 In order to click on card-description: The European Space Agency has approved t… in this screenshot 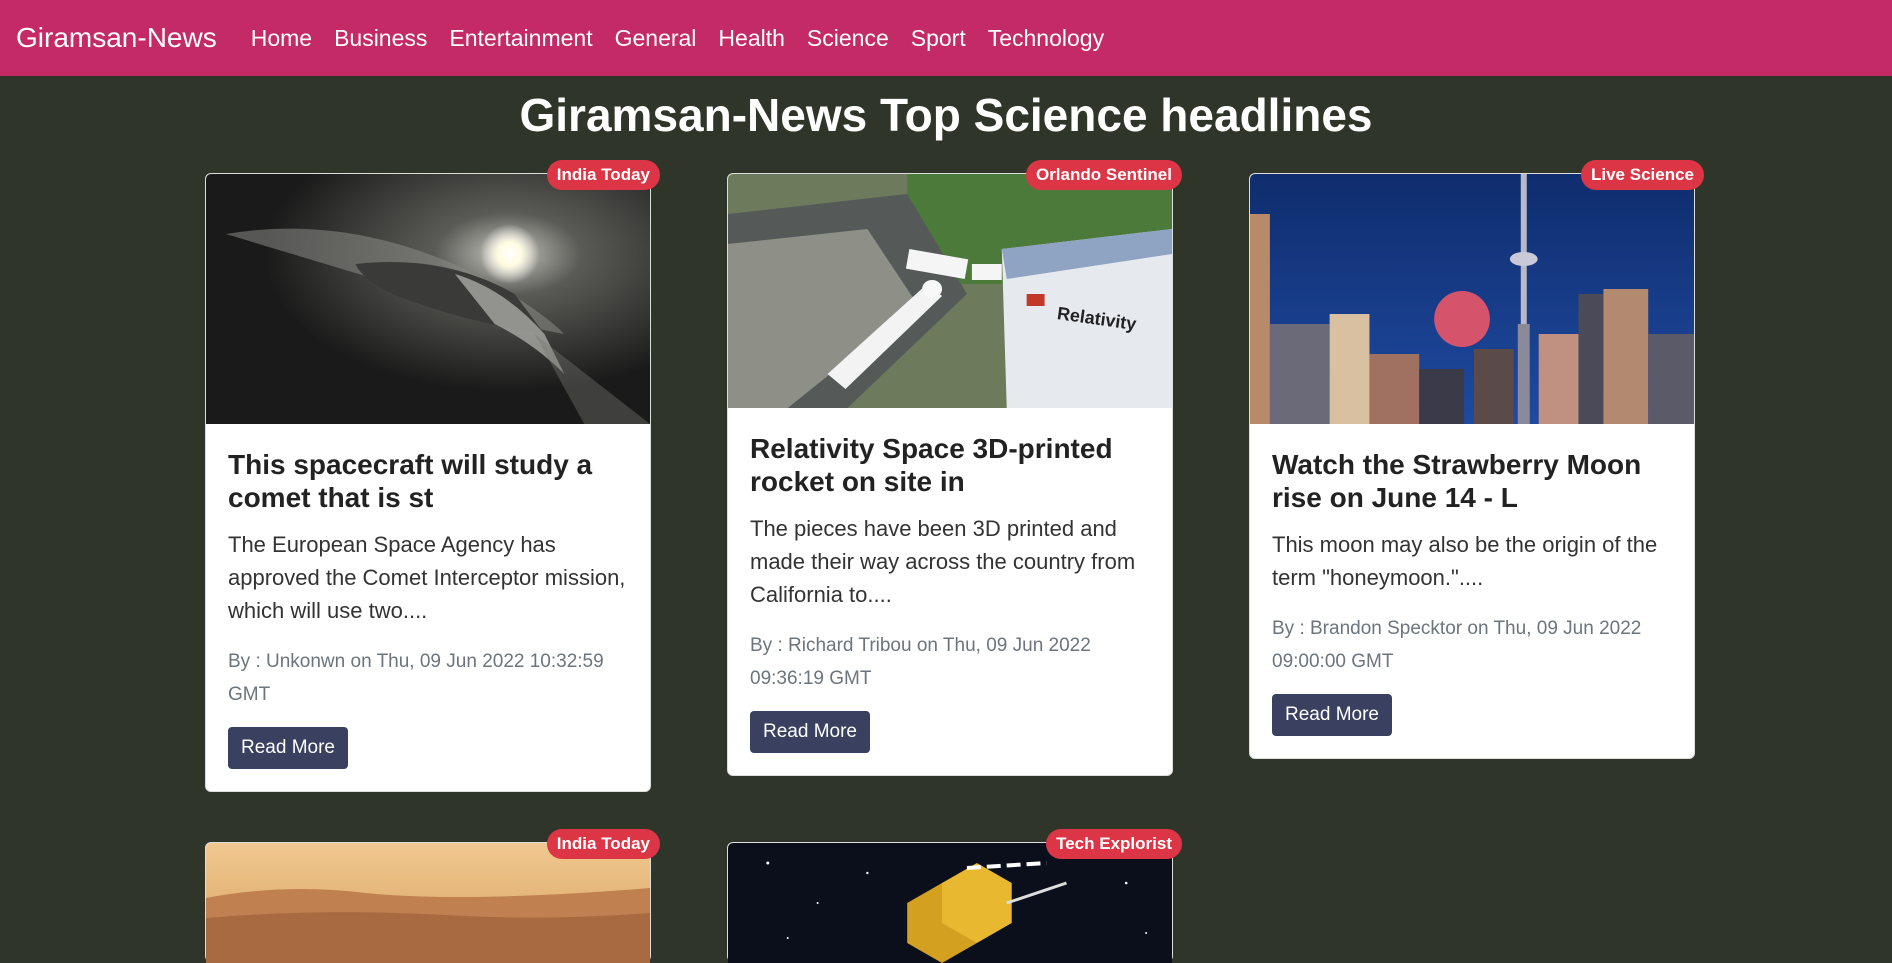, I will do `click(427, 577)`.